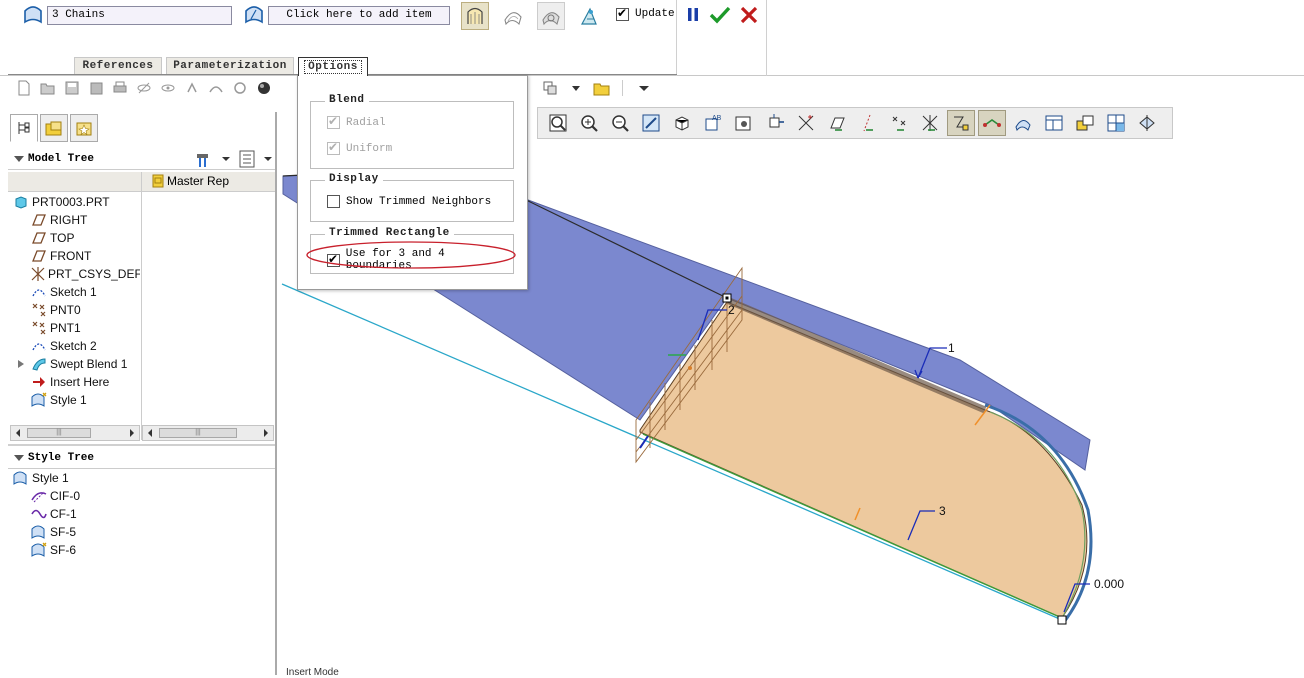 This screenshot has height=678, width=1304. I want to click on style-tree-item-cif-0: CIF-0, so click(142, 496).